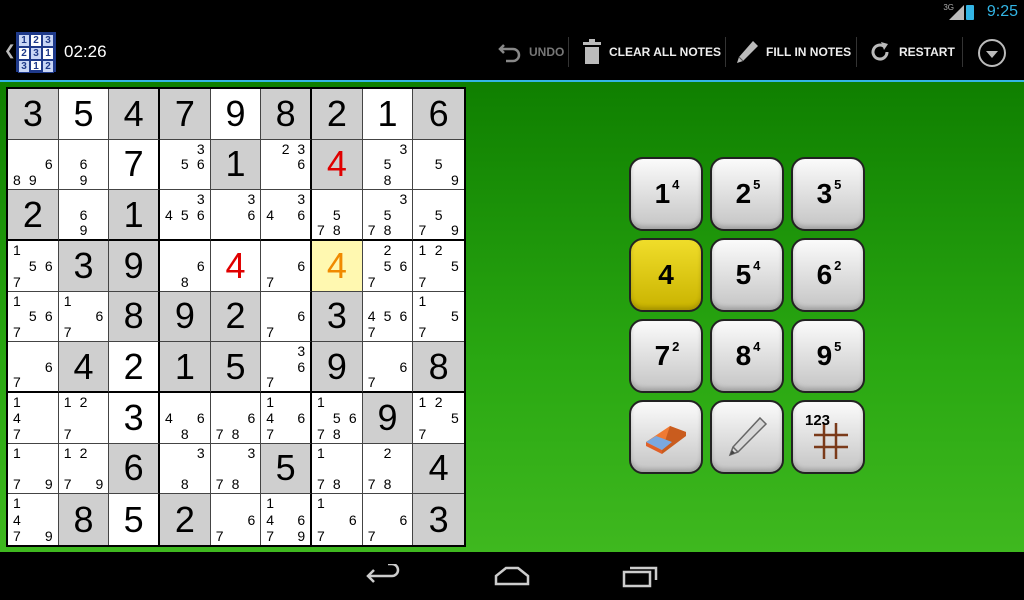 The width and height of the screenshot is (1024, 600). Describe the element at coordinates (531, 52) in the screenshot. I see `undo-button: UNDO` at that location.